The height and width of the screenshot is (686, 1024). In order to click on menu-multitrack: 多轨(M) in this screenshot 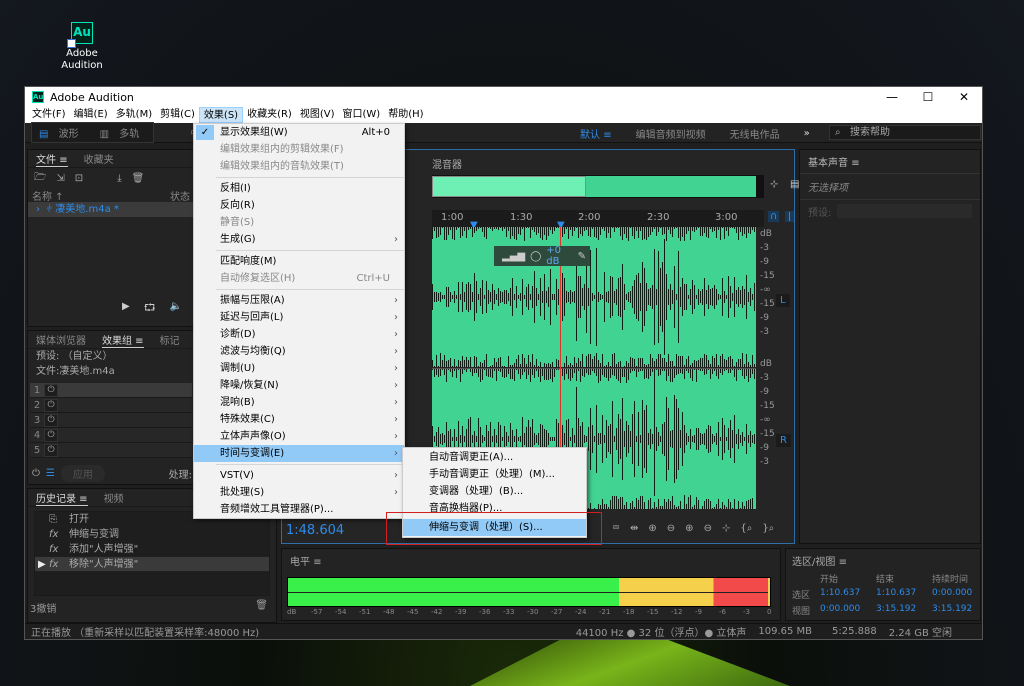, I will do `click(134, 115)`.